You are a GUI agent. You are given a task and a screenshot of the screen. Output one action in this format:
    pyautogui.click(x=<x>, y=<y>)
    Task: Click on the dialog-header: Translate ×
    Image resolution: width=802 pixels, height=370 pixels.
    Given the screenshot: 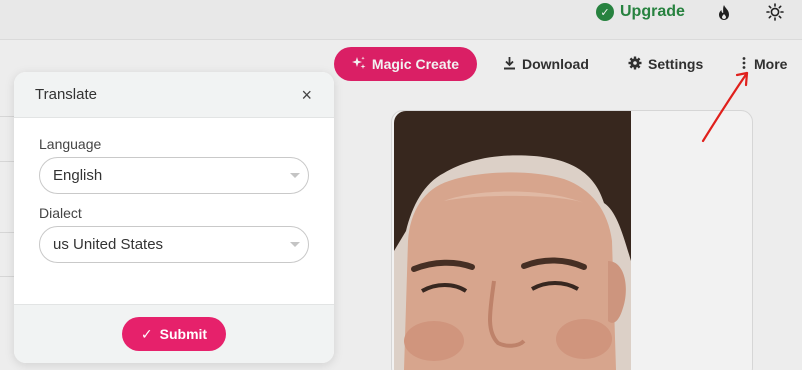 What is the action you would take?
    pyautogui.click(x=174, y=95)
    